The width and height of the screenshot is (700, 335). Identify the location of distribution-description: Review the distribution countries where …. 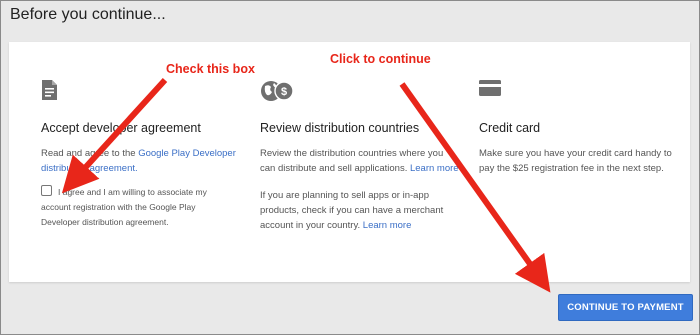
(360, 189).